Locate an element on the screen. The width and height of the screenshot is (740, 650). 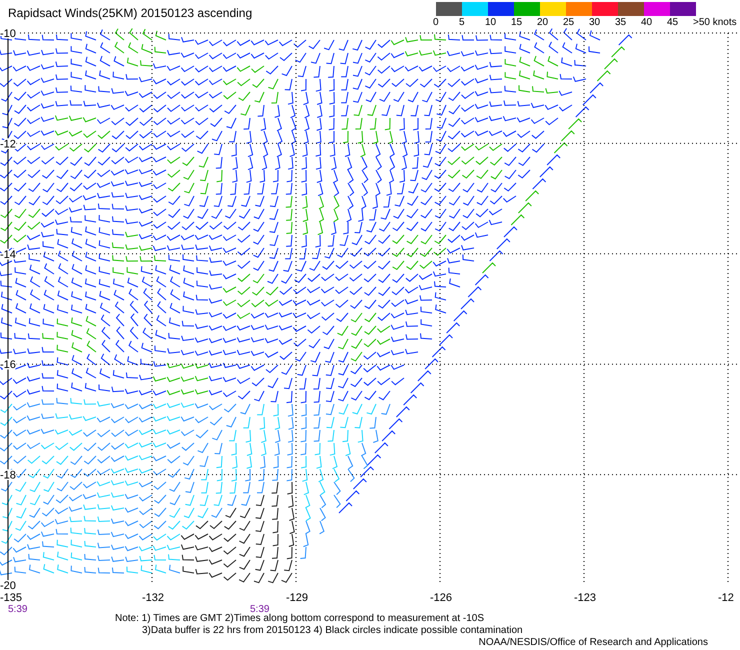
note-text: Note: 1) Times are GMT 2)Times along bottom correspond to measurement at -10S is located at coordinates (300, 619).